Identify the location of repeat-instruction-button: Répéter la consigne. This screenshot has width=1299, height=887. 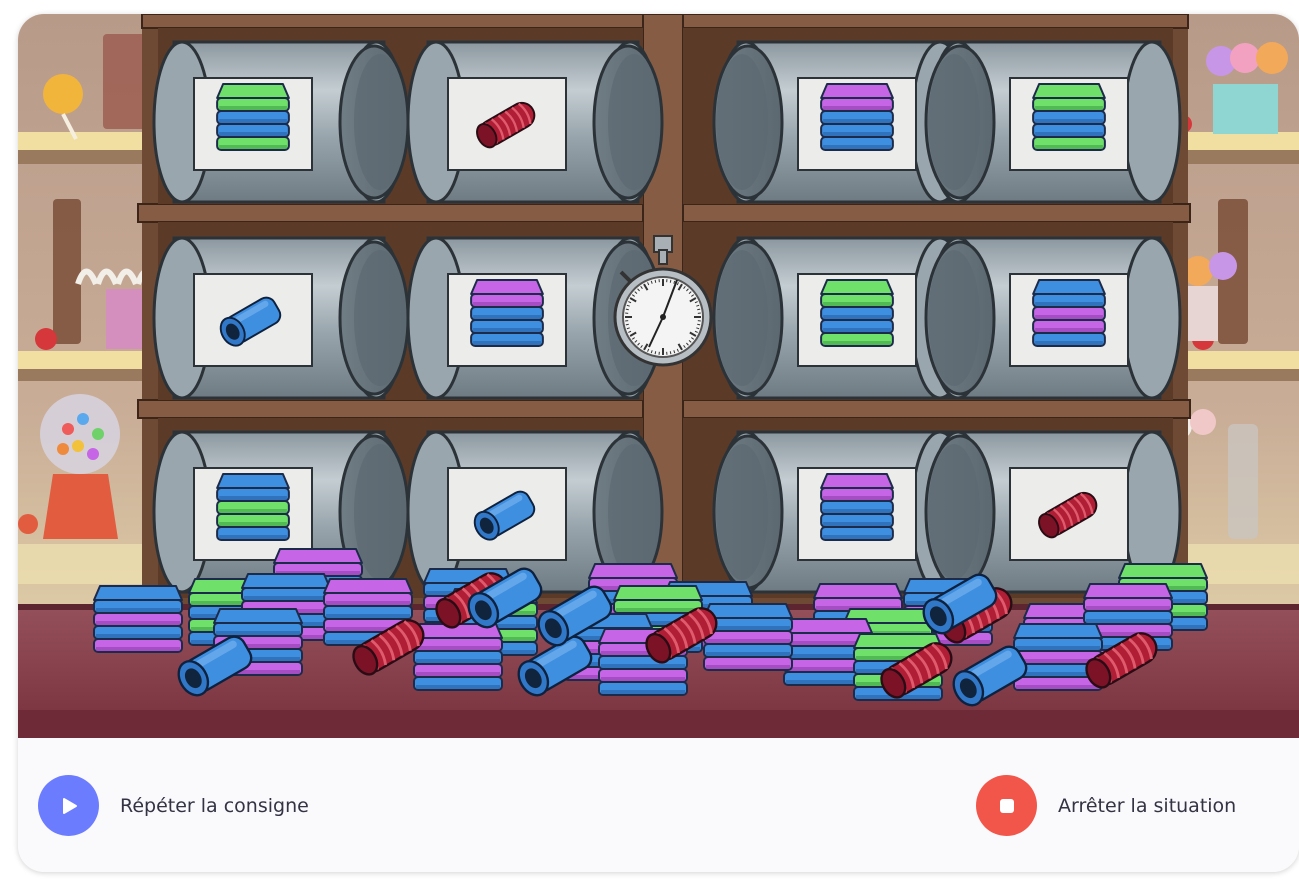
(173, 805).